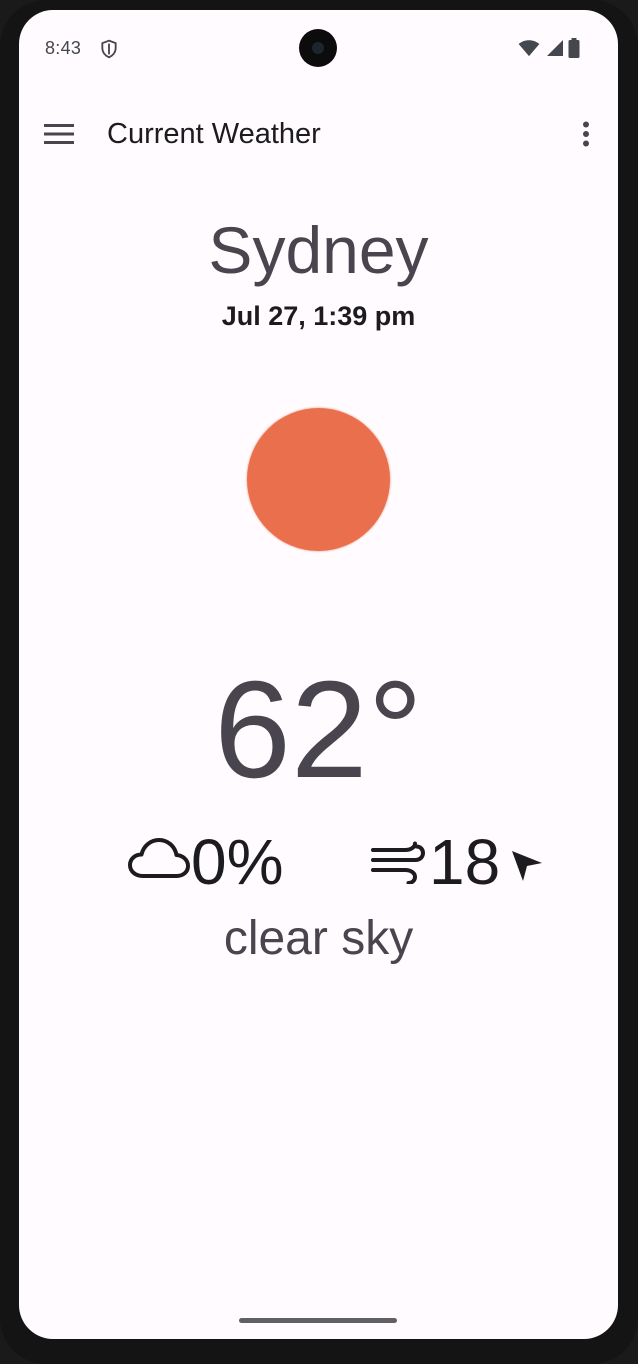 This screenshot has height=1364, width=638. What do you see at coordinates (398, 862) in the screenshot?
I see `wind-icon` at bounding box center [398, 862].